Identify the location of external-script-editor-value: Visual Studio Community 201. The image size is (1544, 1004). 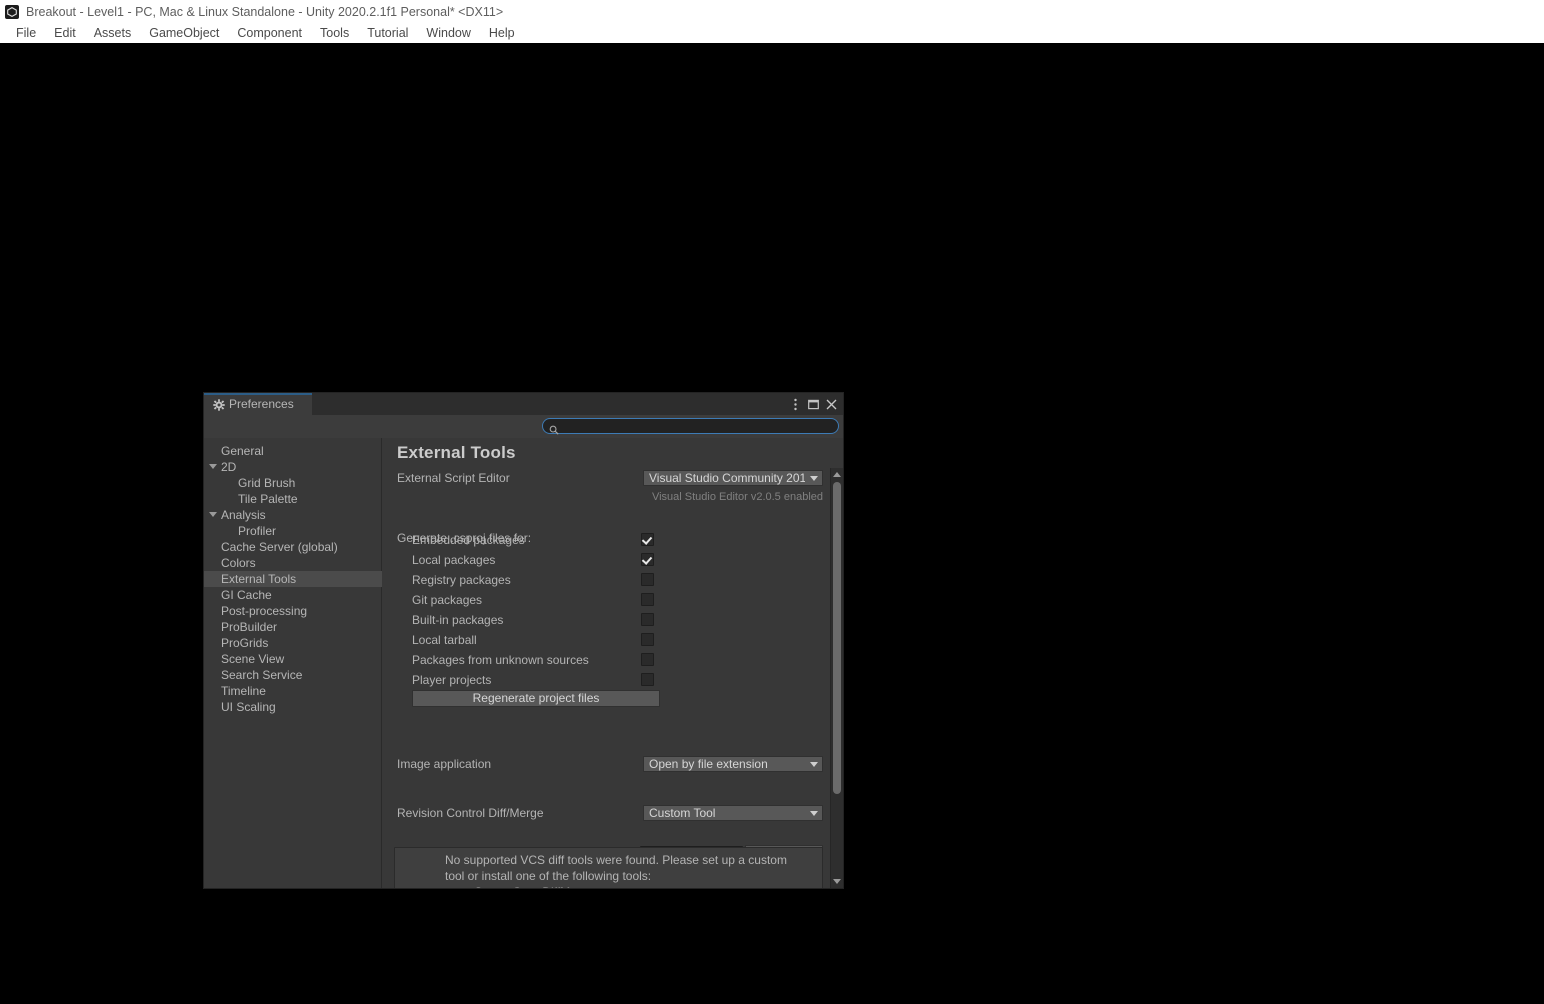
(727, 478).